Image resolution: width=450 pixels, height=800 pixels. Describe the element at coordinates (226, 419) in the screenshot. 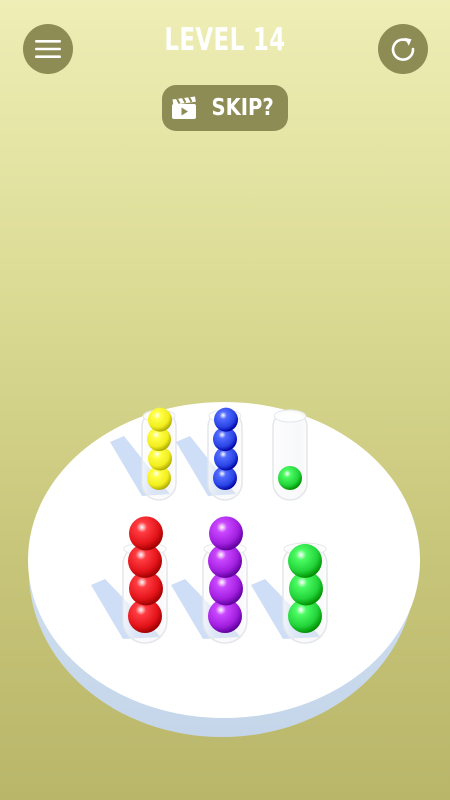

I see `blue-ball` at that location.